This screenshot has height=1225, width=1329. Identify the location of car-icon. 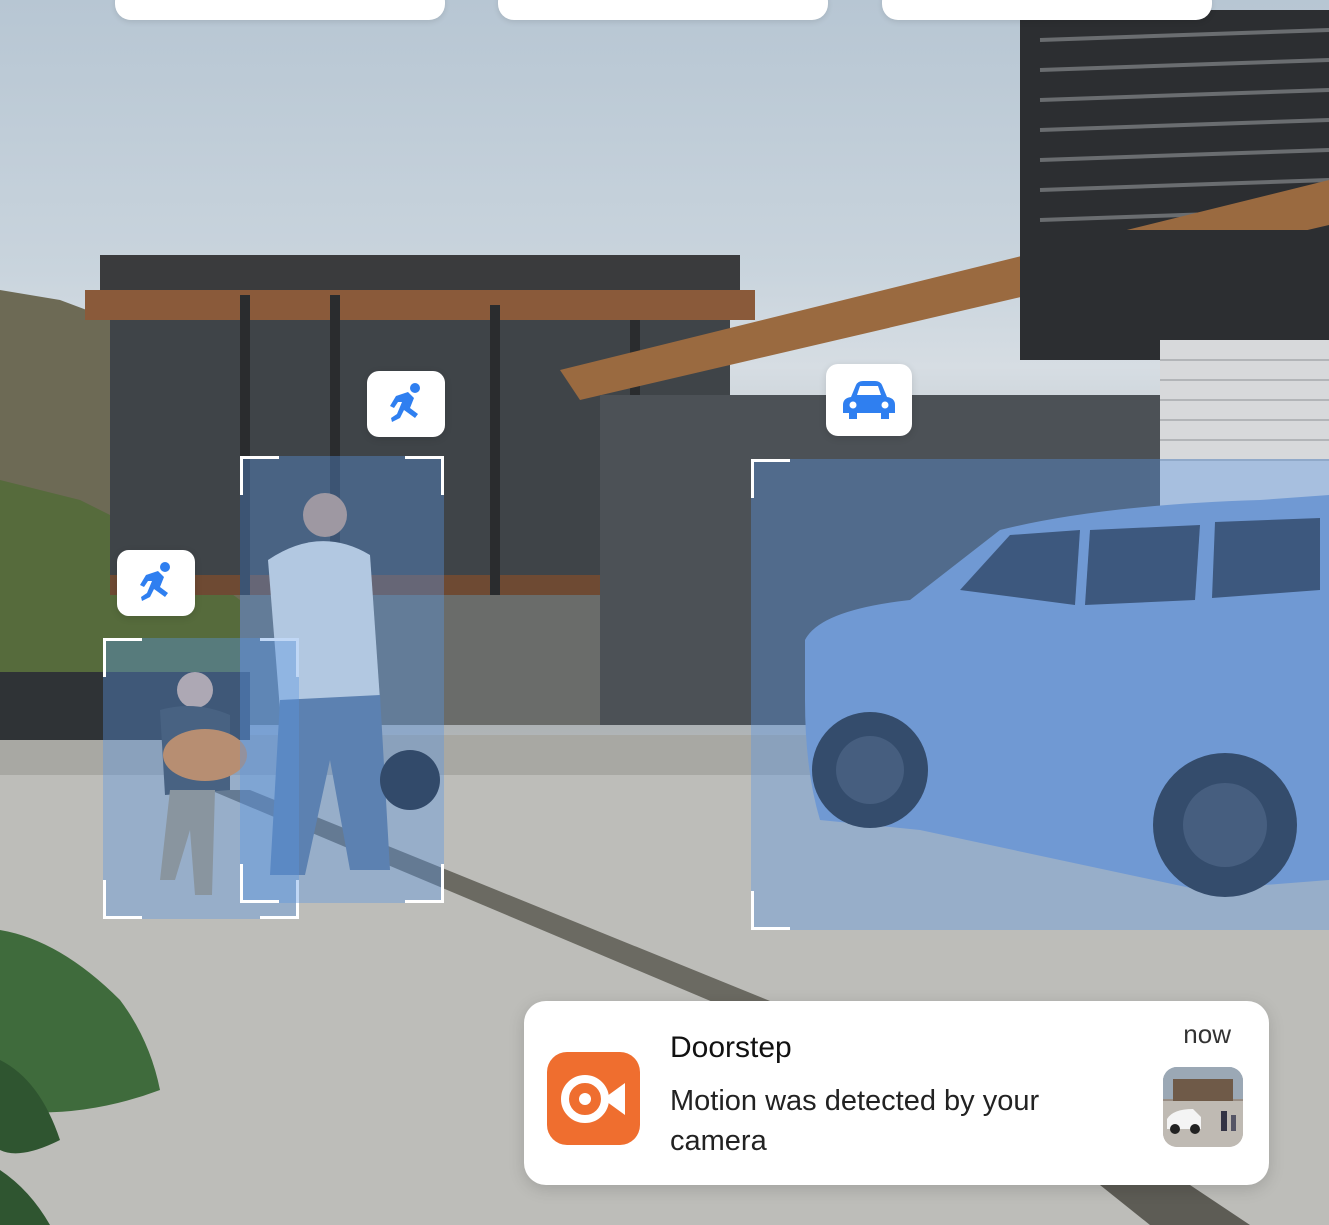
(869, 400).